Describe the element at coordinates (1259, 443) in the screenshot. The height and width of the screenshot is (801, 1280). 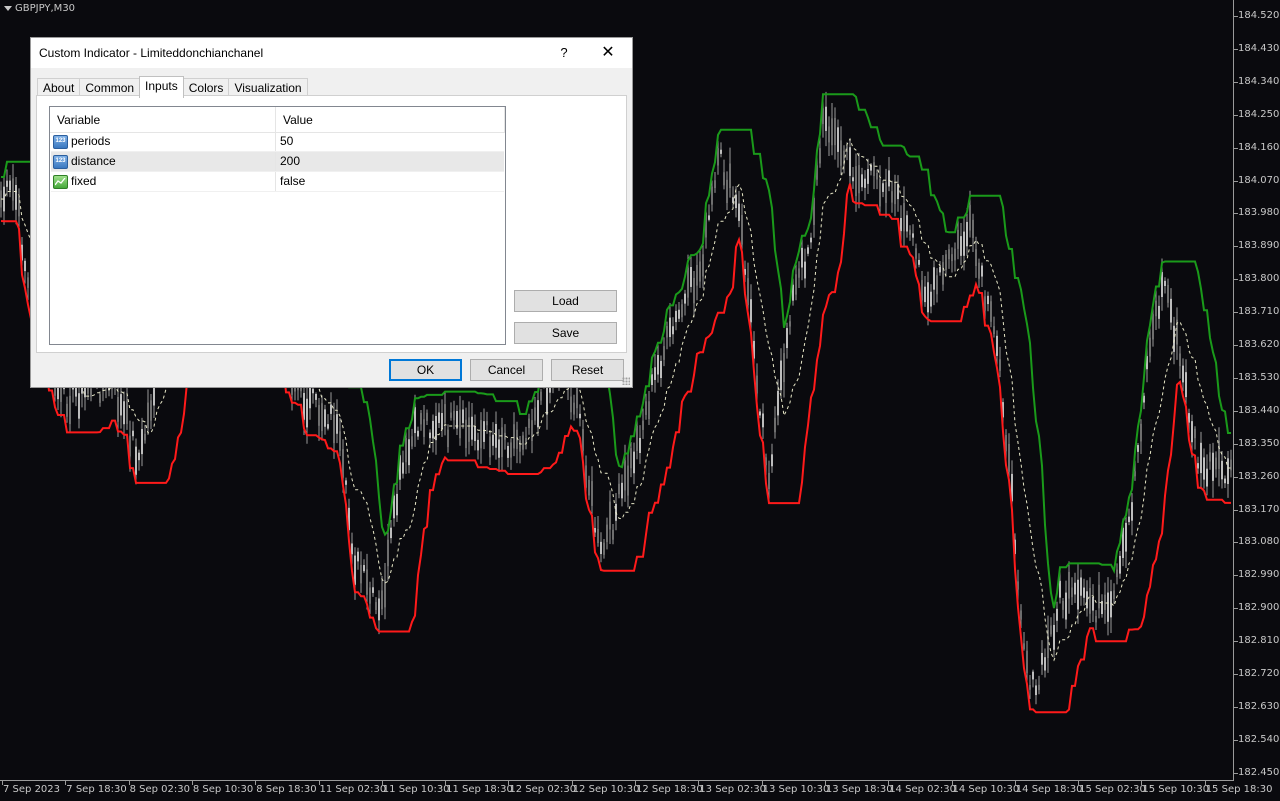
I see `price-label: 183.350` at that location.